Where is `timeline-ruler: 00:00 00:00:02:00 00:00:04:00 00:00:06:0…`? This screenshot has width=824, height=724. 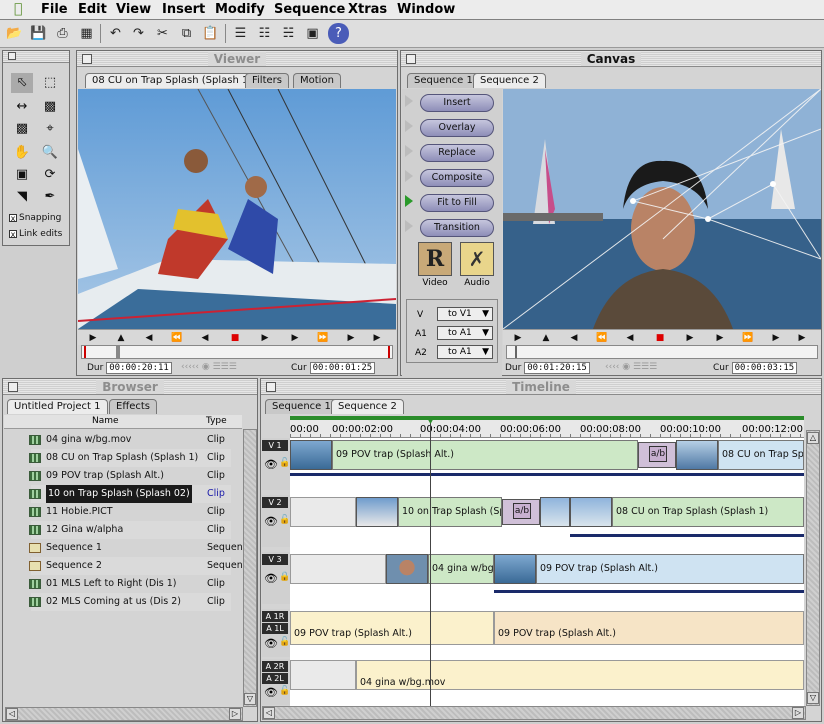 timeline-ruler: 00:00 00:00:02:00 00:00:04:00 00:00:06:0… is located at coordinates (547, 429).